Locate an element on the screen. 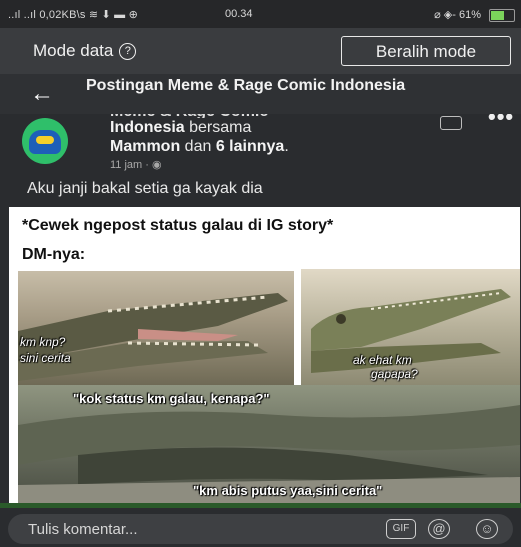 This screenshot has width=521, height=547. post-time: 11 jam · ◉ is located at coordinates (136, 165).